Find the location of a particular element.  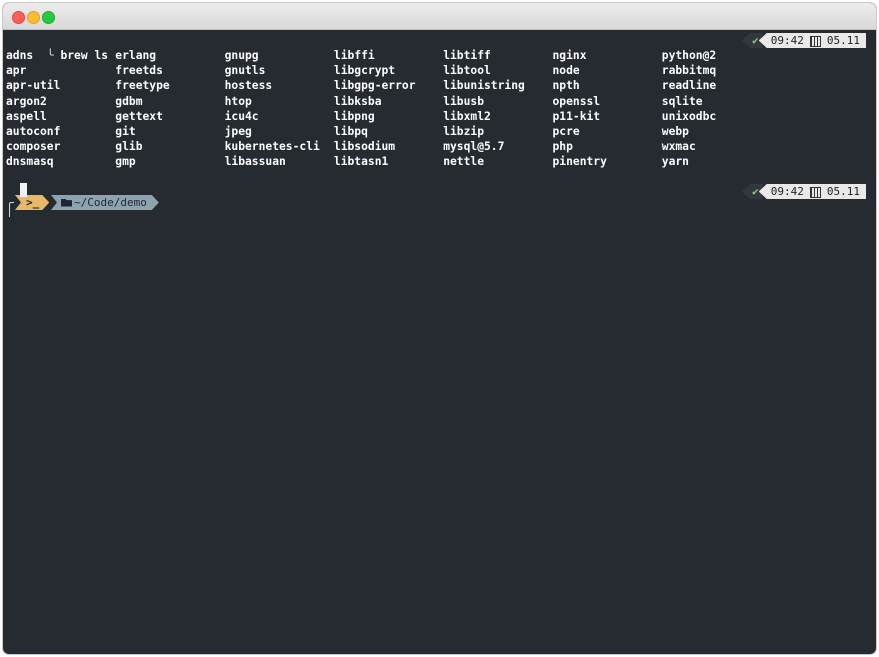

package-name: p11-kit is located at coordinates (576, 116).